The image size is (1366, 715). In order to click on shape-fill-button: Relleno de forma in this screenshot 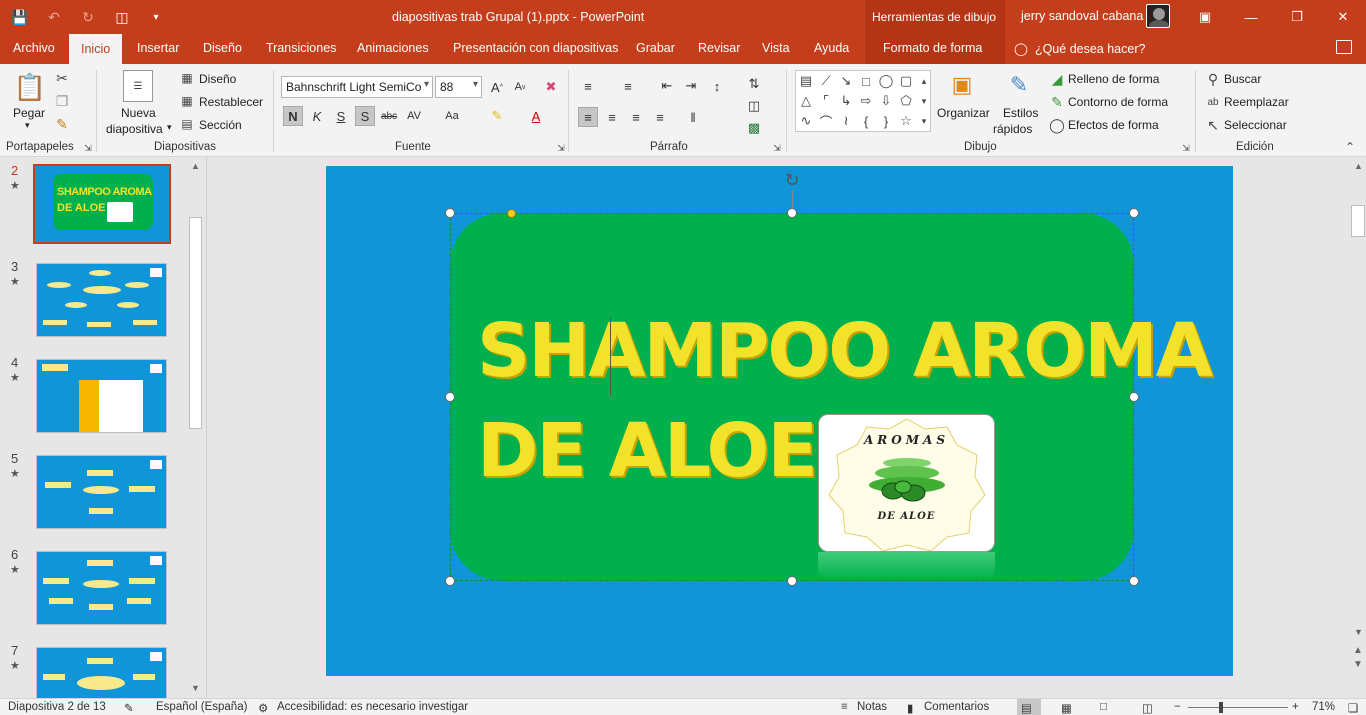, I will do `click(1113, 79)`.